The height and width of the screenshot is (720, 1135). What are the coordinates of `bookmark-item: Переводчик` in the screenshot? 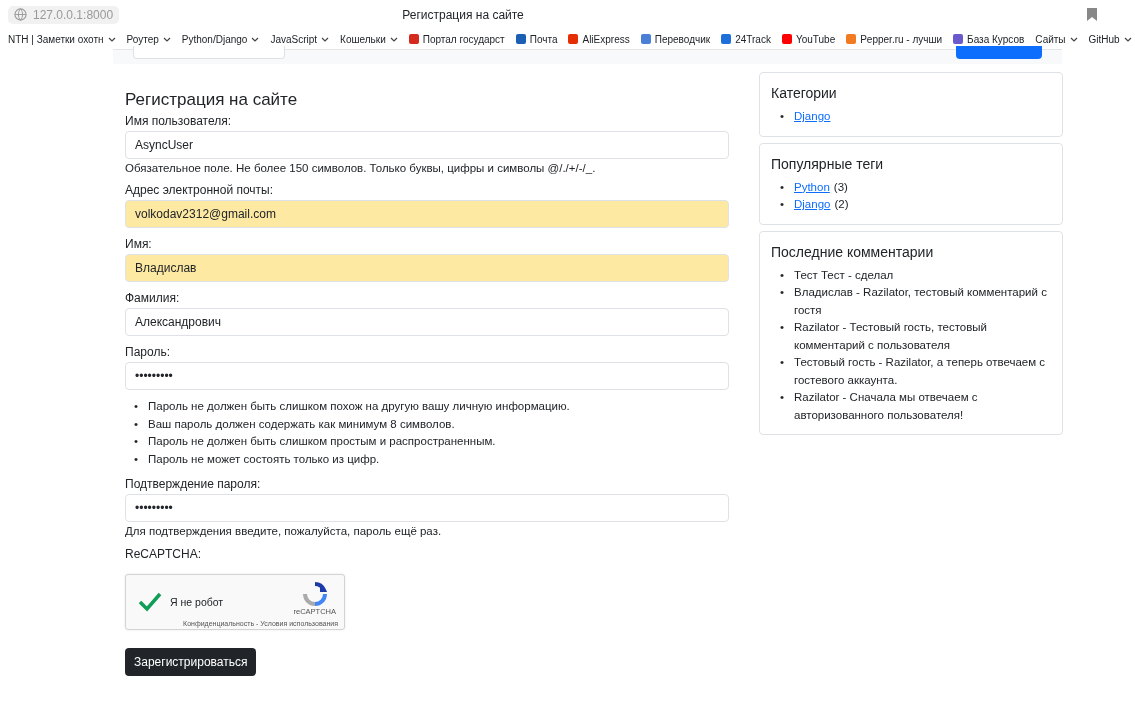 It's located at (675, 39).